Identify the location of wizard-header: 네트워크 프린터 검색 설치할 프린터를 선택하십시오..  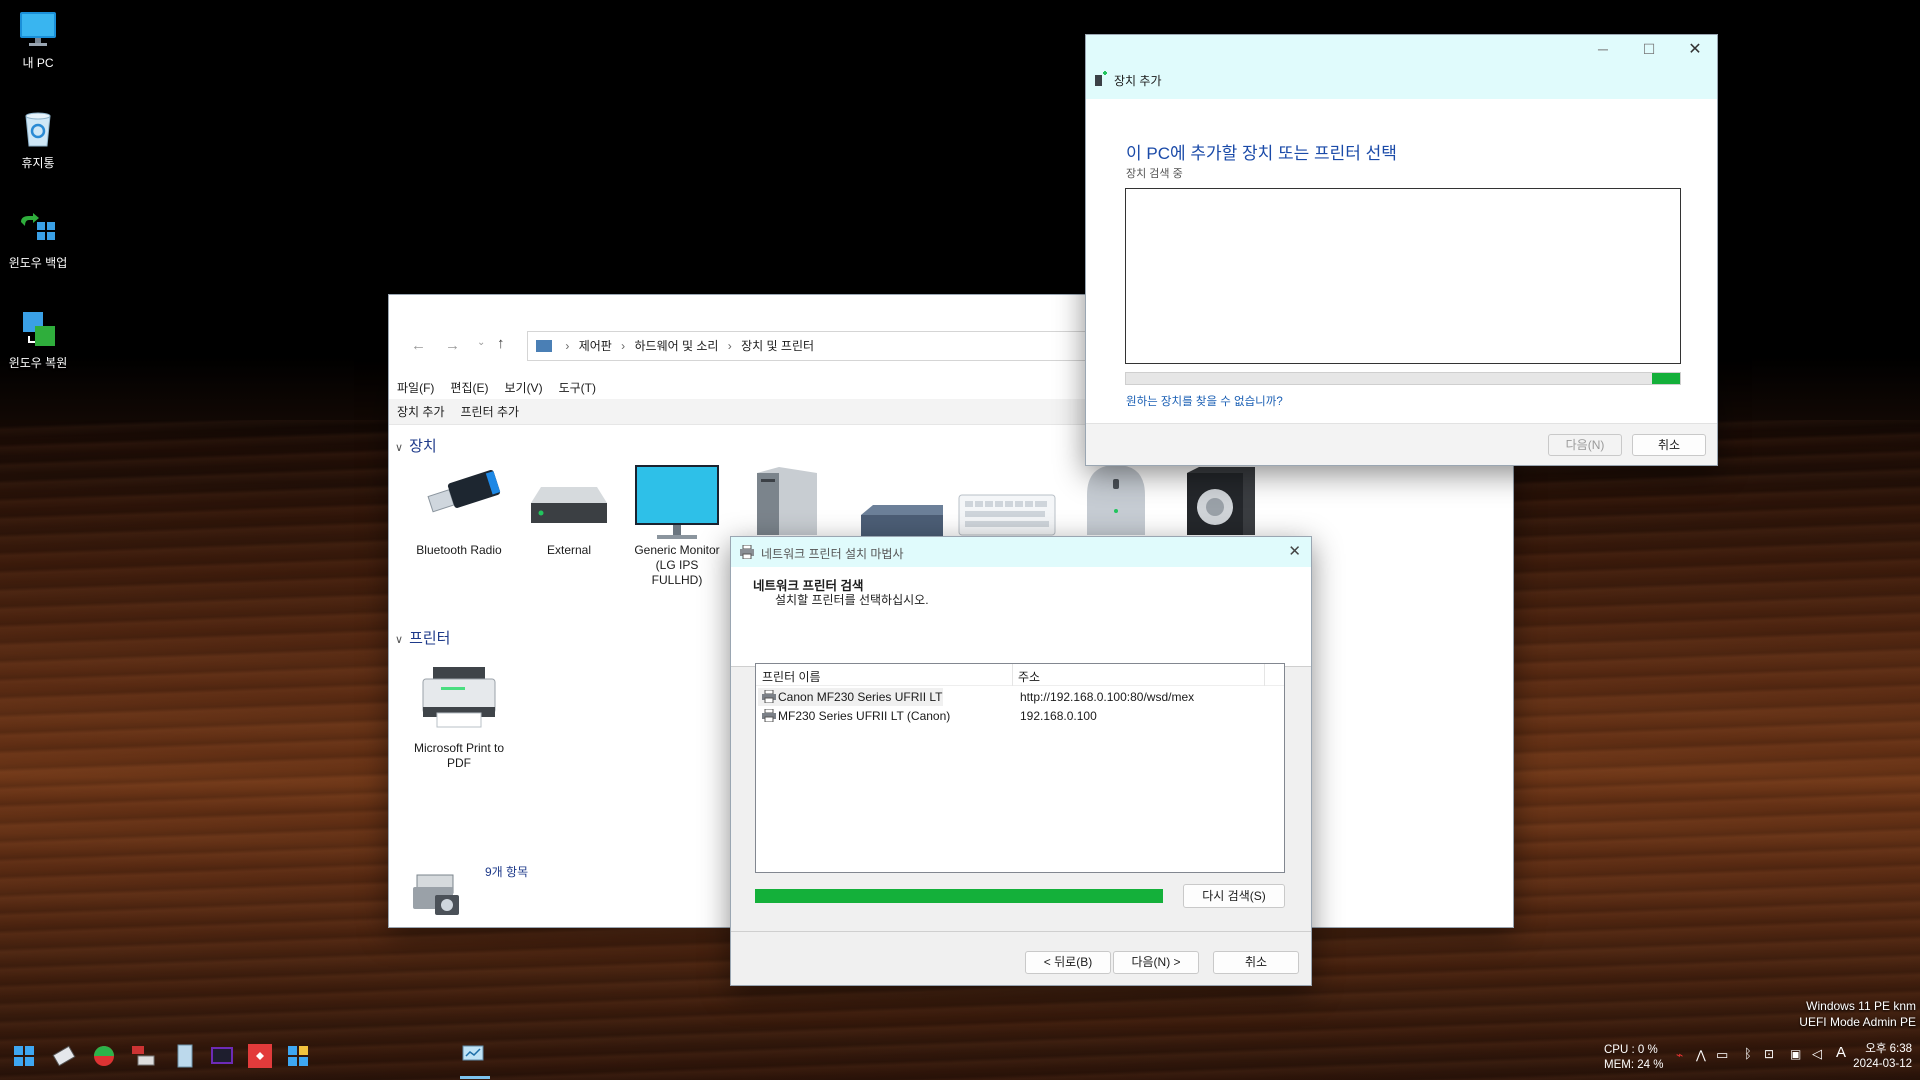
(1021, 617).